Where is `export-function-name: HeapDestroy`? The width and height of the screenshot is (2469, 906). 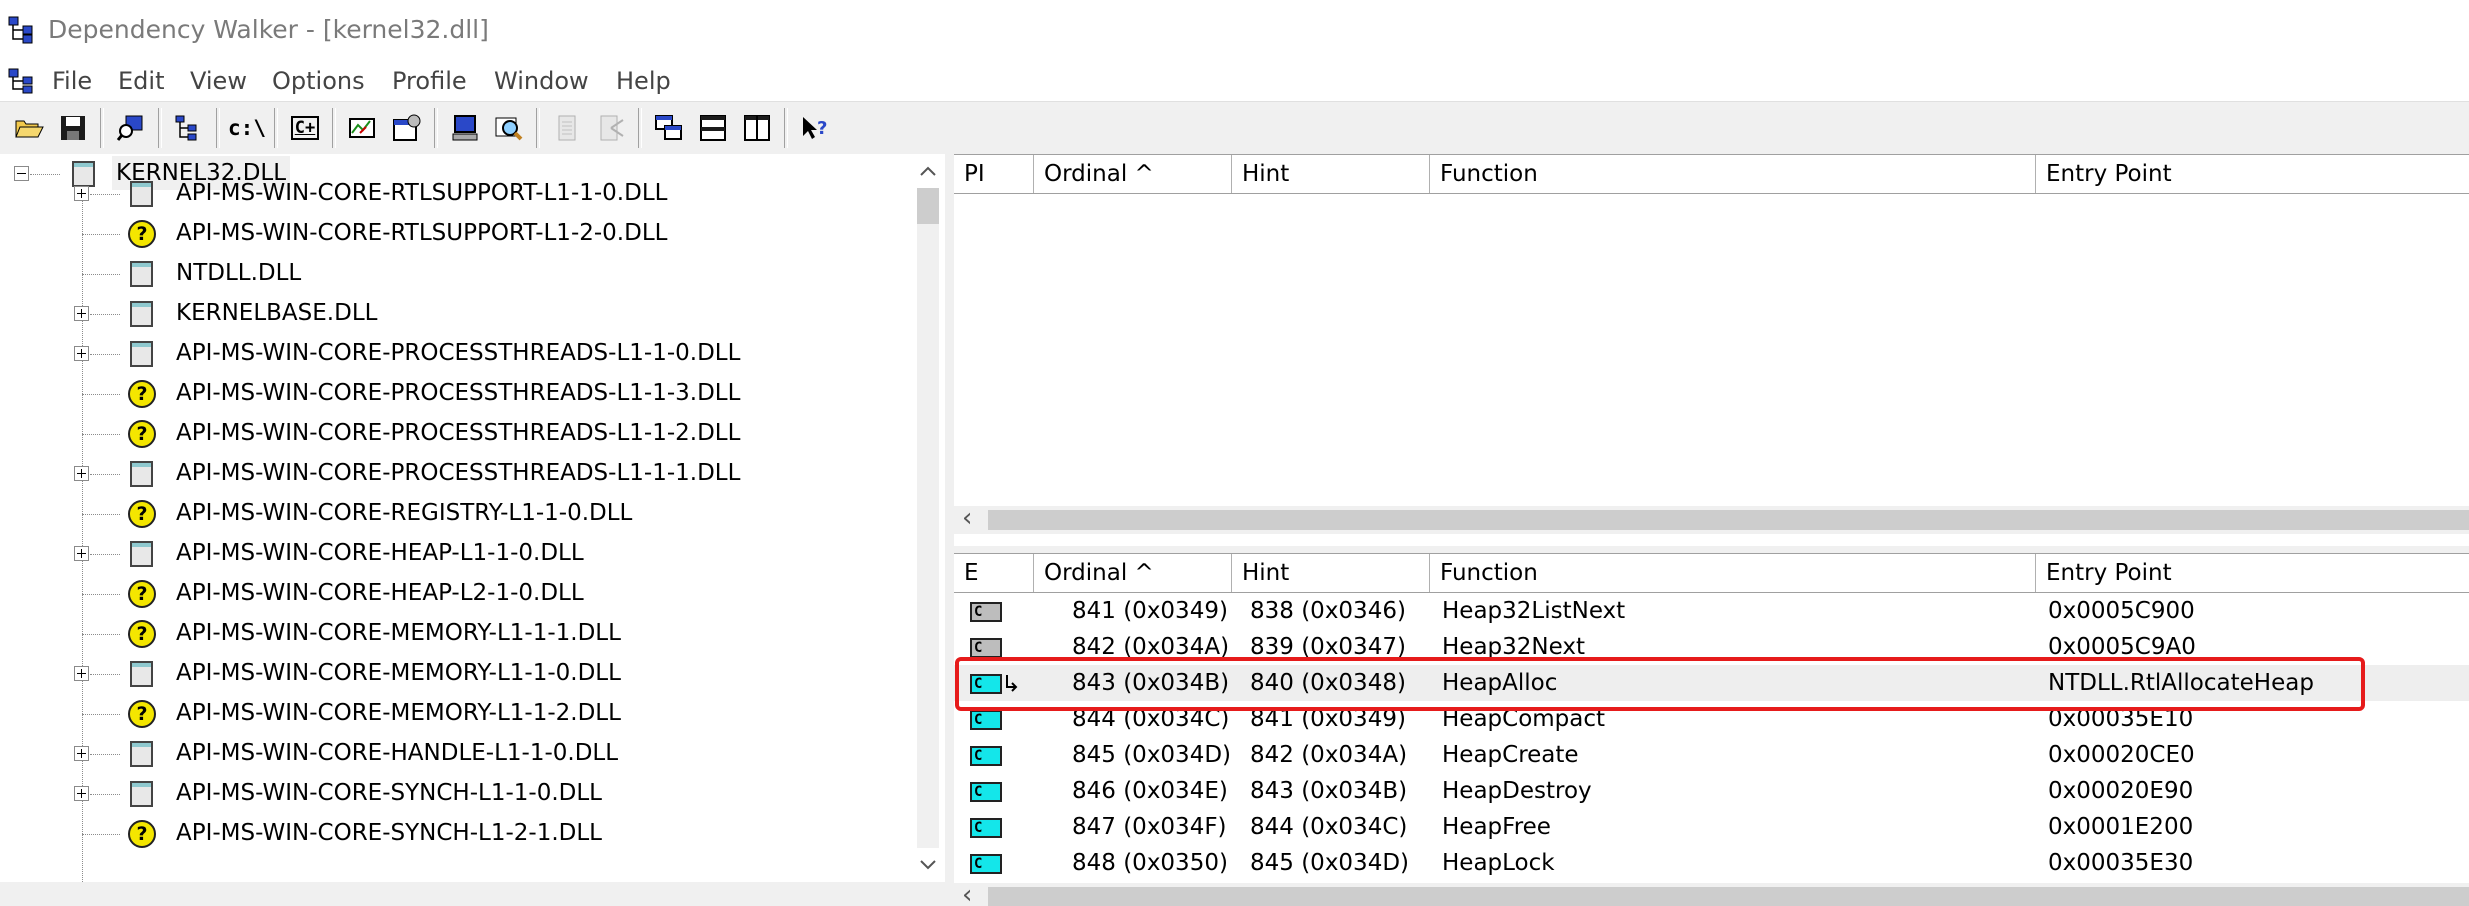 export-function-name: HeapDestroy is located at coordinates (1517, 791).